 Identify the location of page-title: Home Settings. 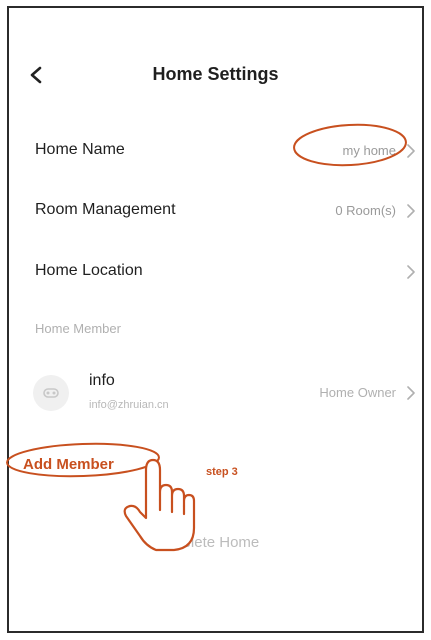
(215, 74).